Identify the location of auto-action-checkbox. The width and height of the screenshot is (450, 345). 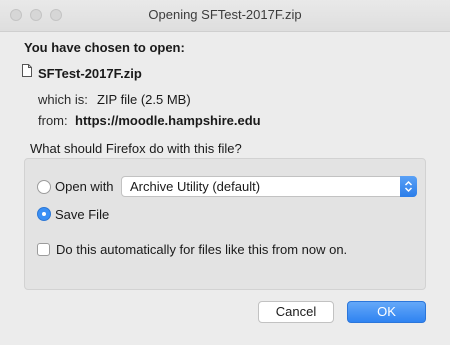
(43, 249).